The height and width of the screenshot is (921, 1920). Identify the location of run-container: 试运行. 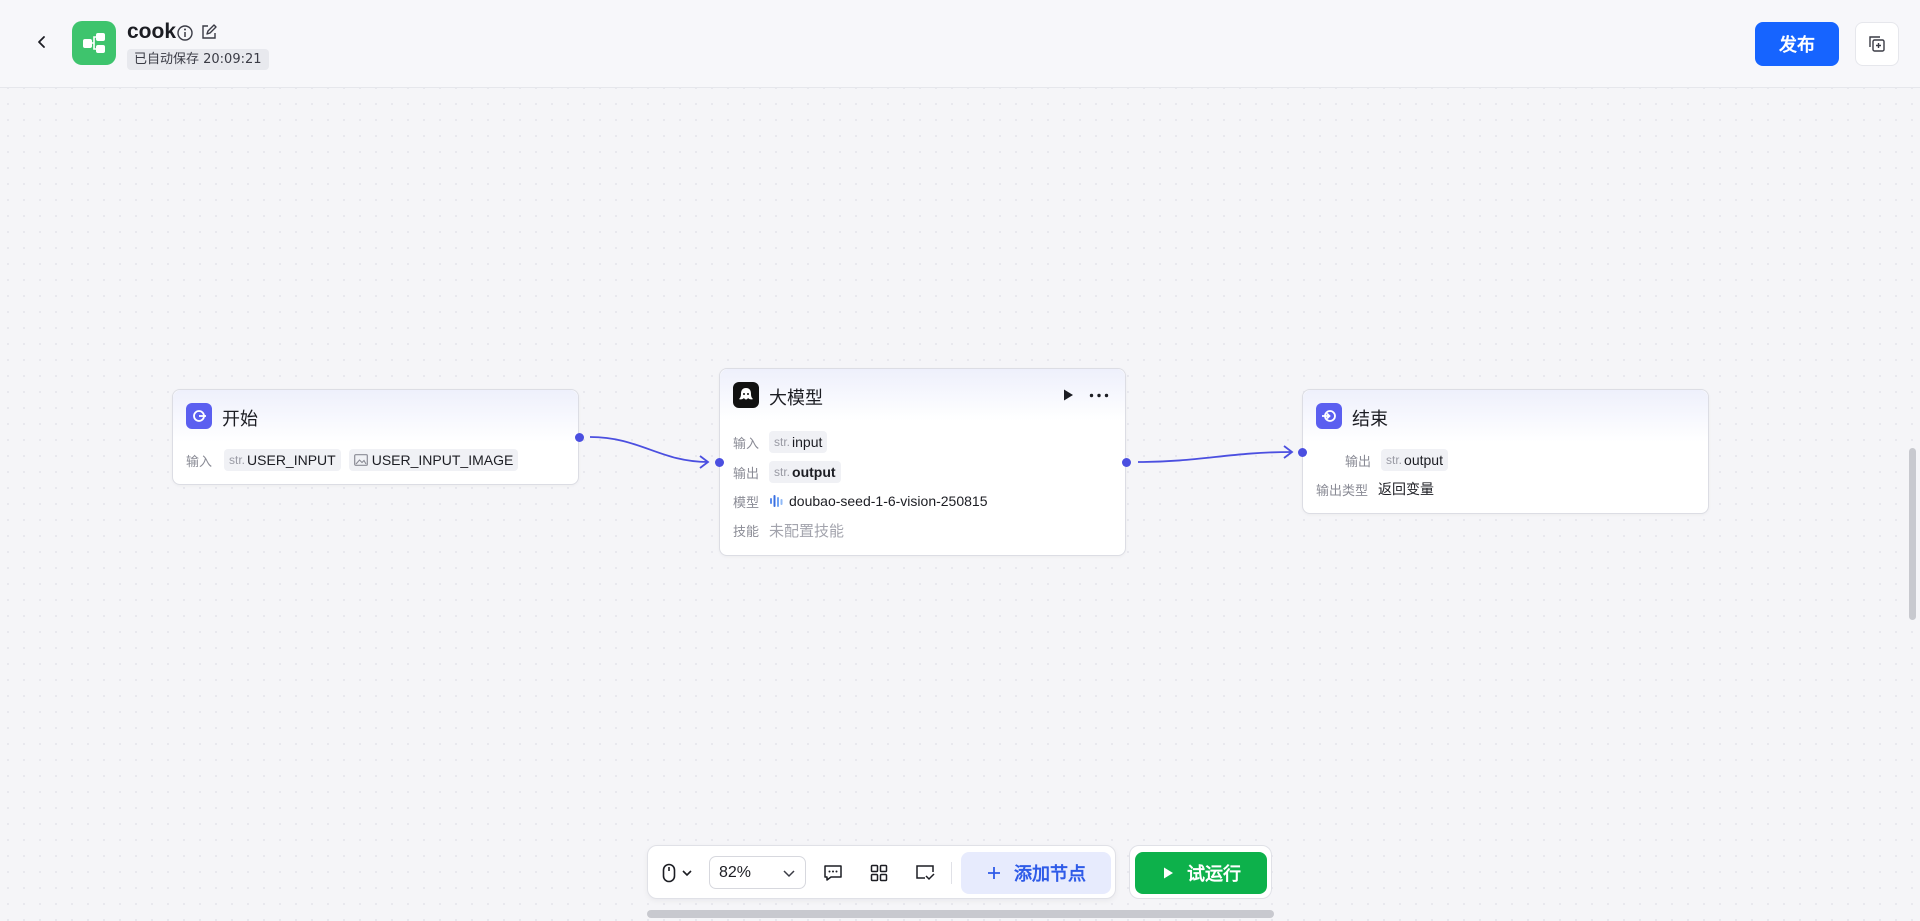
(1200, 872).